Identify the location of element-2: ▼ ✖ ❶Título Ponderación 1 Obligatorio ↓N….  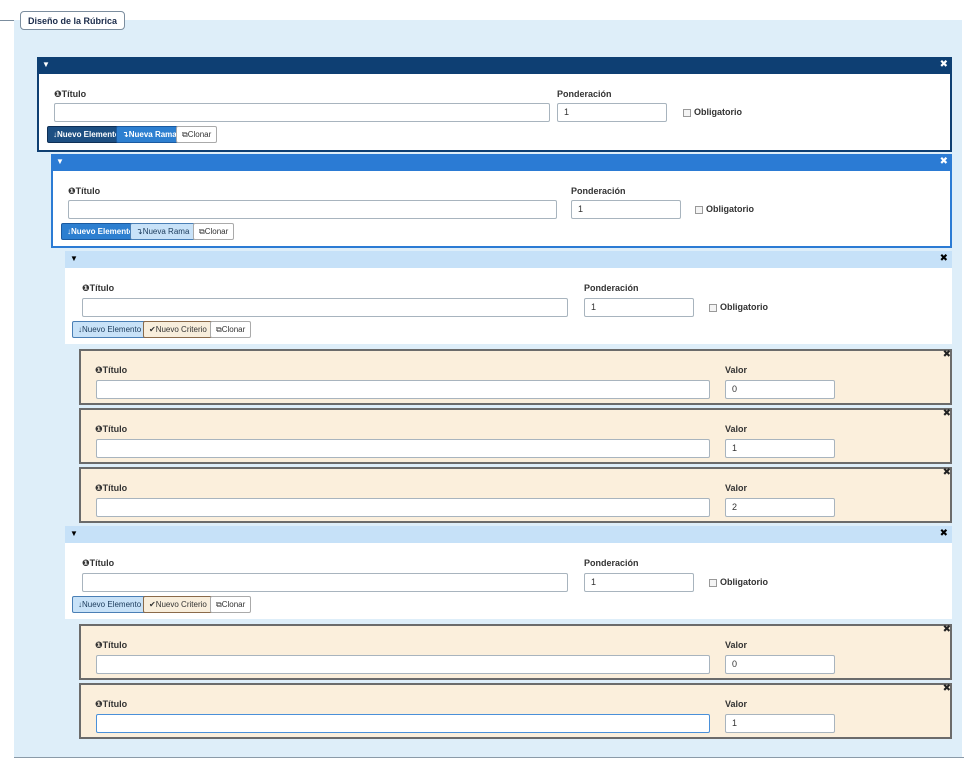
(508, 572).